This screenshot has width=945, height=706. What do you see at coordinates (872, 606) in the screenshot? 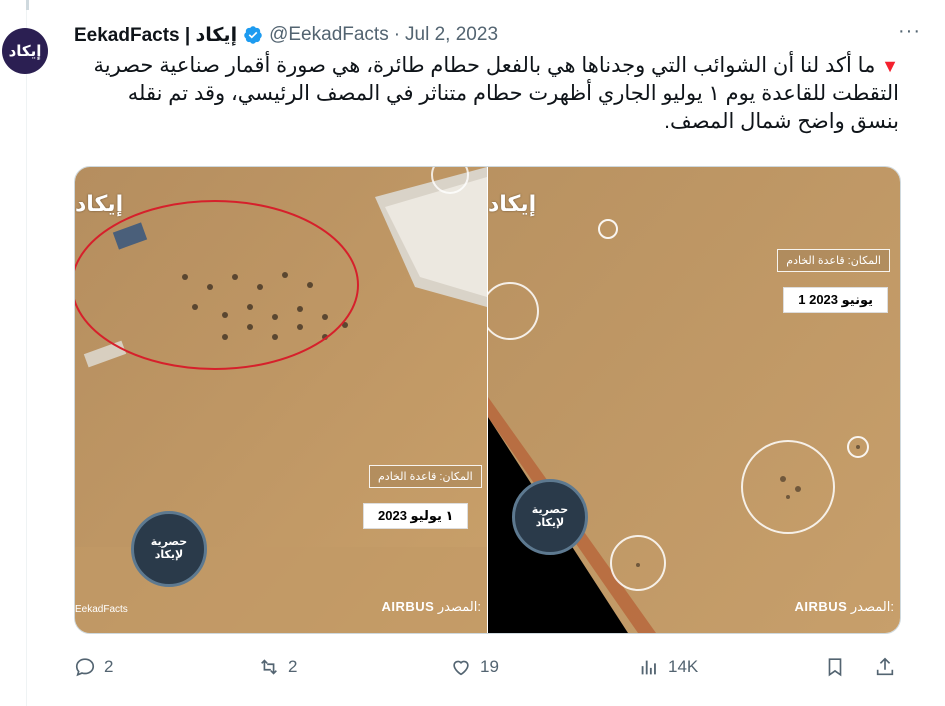
I see `source-label-right: المصدر:` at bounding box center [872, 606].